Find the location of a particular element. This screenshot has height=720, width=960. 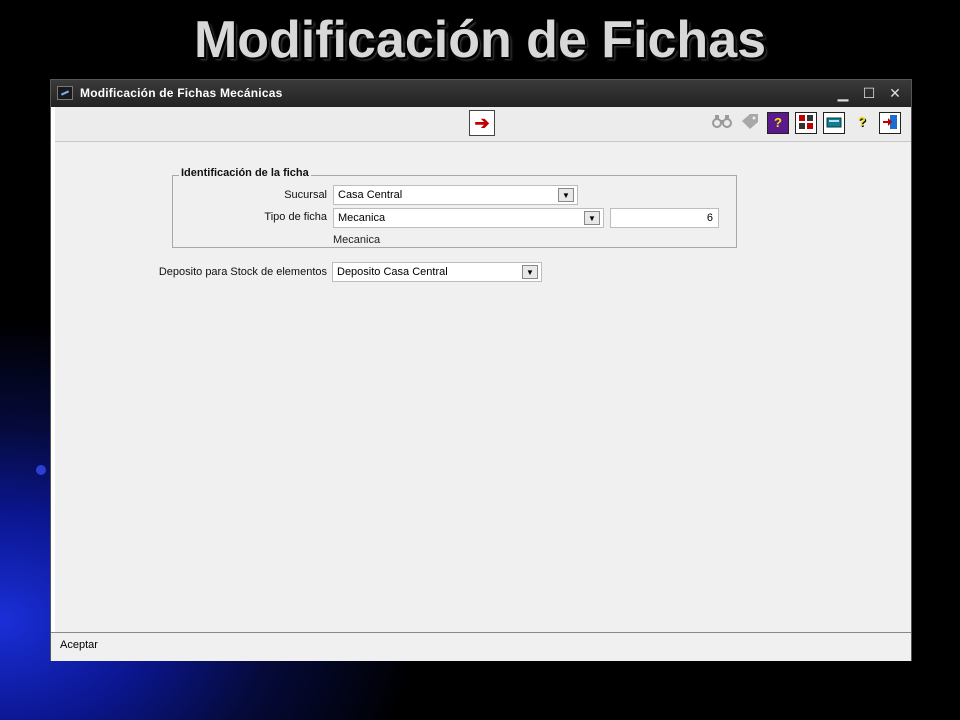

tipo-ficha-label: Tipo de ficha is located at coordinates (295, 217).